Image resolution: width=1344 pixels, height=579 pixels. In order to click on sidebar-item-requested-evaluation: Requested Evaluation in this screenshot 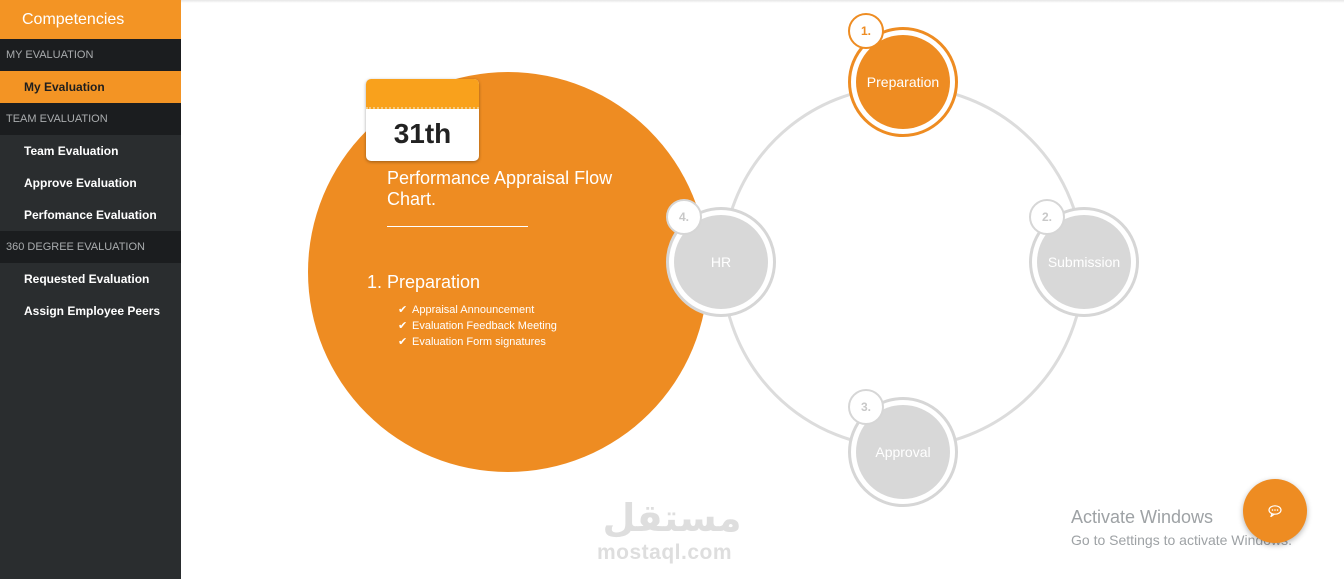, I will do `click(90, 279)`.